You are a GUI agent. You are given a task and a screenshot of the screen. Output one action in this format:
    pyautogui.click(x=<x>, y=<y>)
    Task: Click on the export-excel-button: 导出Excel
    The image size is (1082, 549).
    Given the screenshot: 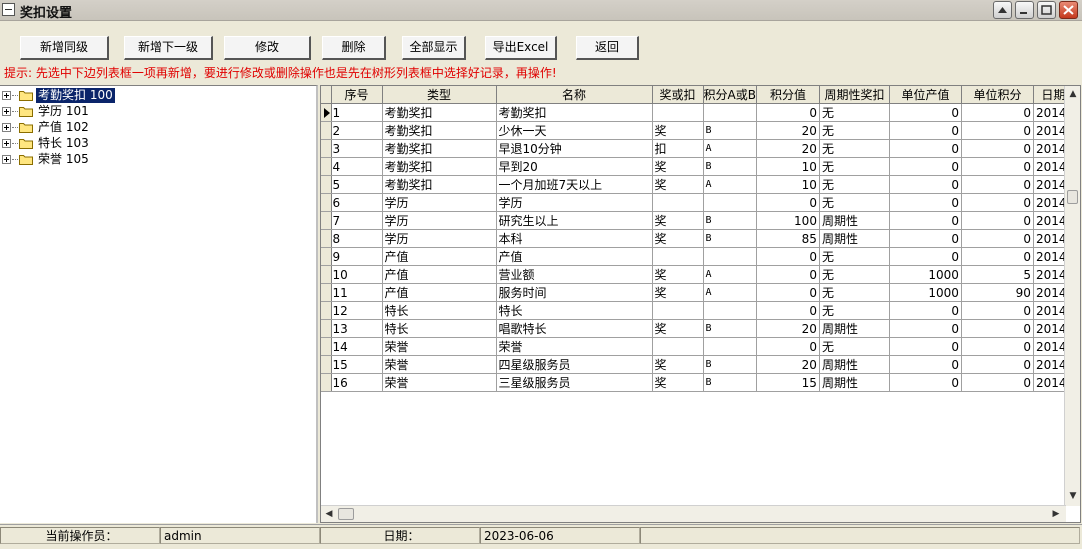 What is the action you would take?
    pyautogui.click(x=521, y=48)
    